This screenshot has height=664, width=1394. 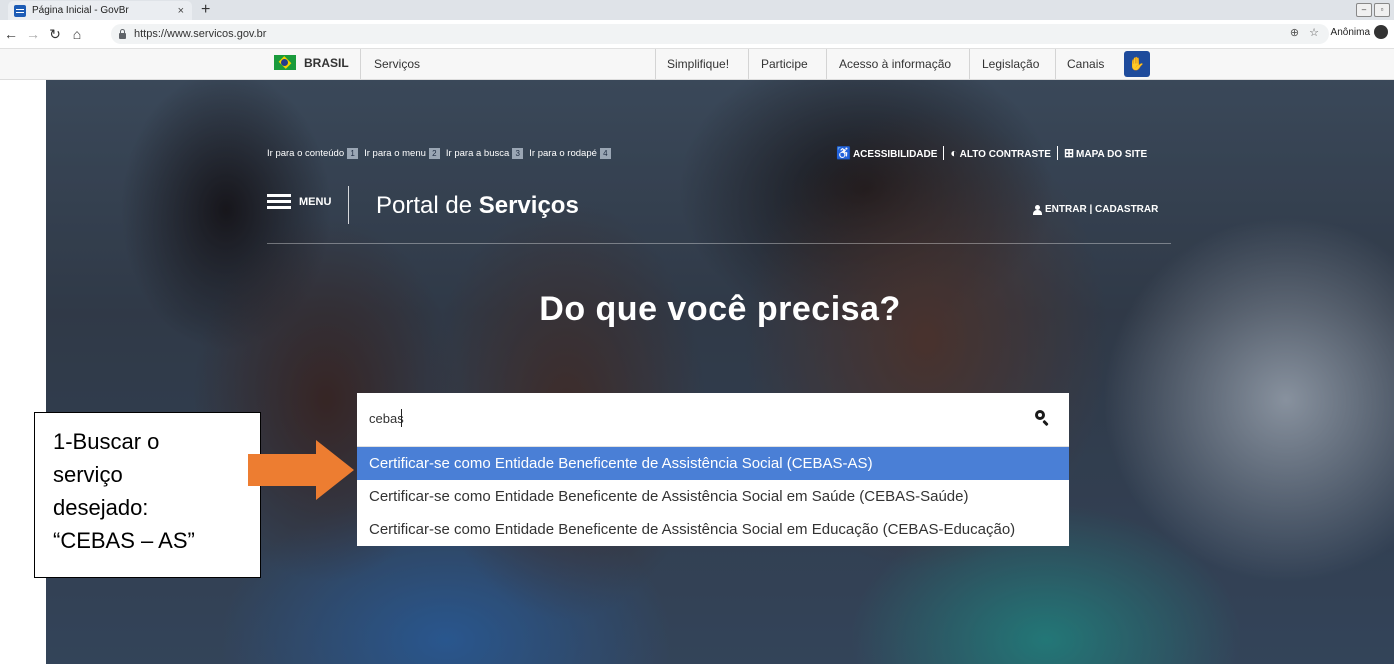 What do you see at coordinates (1304, 32) in the screenshot?
I see `omnibox-actions: ⊕ ☆` at bounding box center [1304, 32].